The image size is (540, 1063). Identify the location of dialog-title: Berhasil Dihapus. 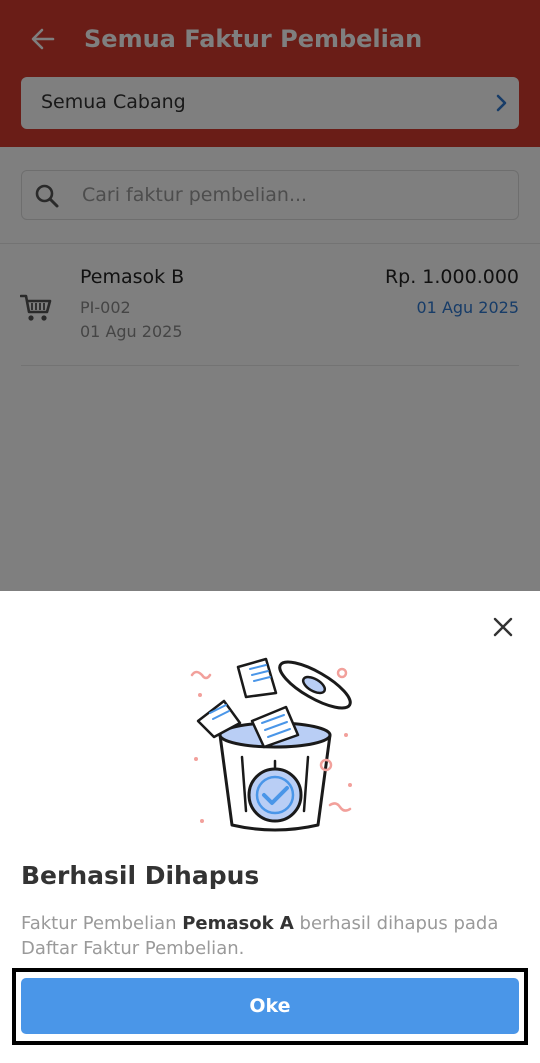
(140, 875).